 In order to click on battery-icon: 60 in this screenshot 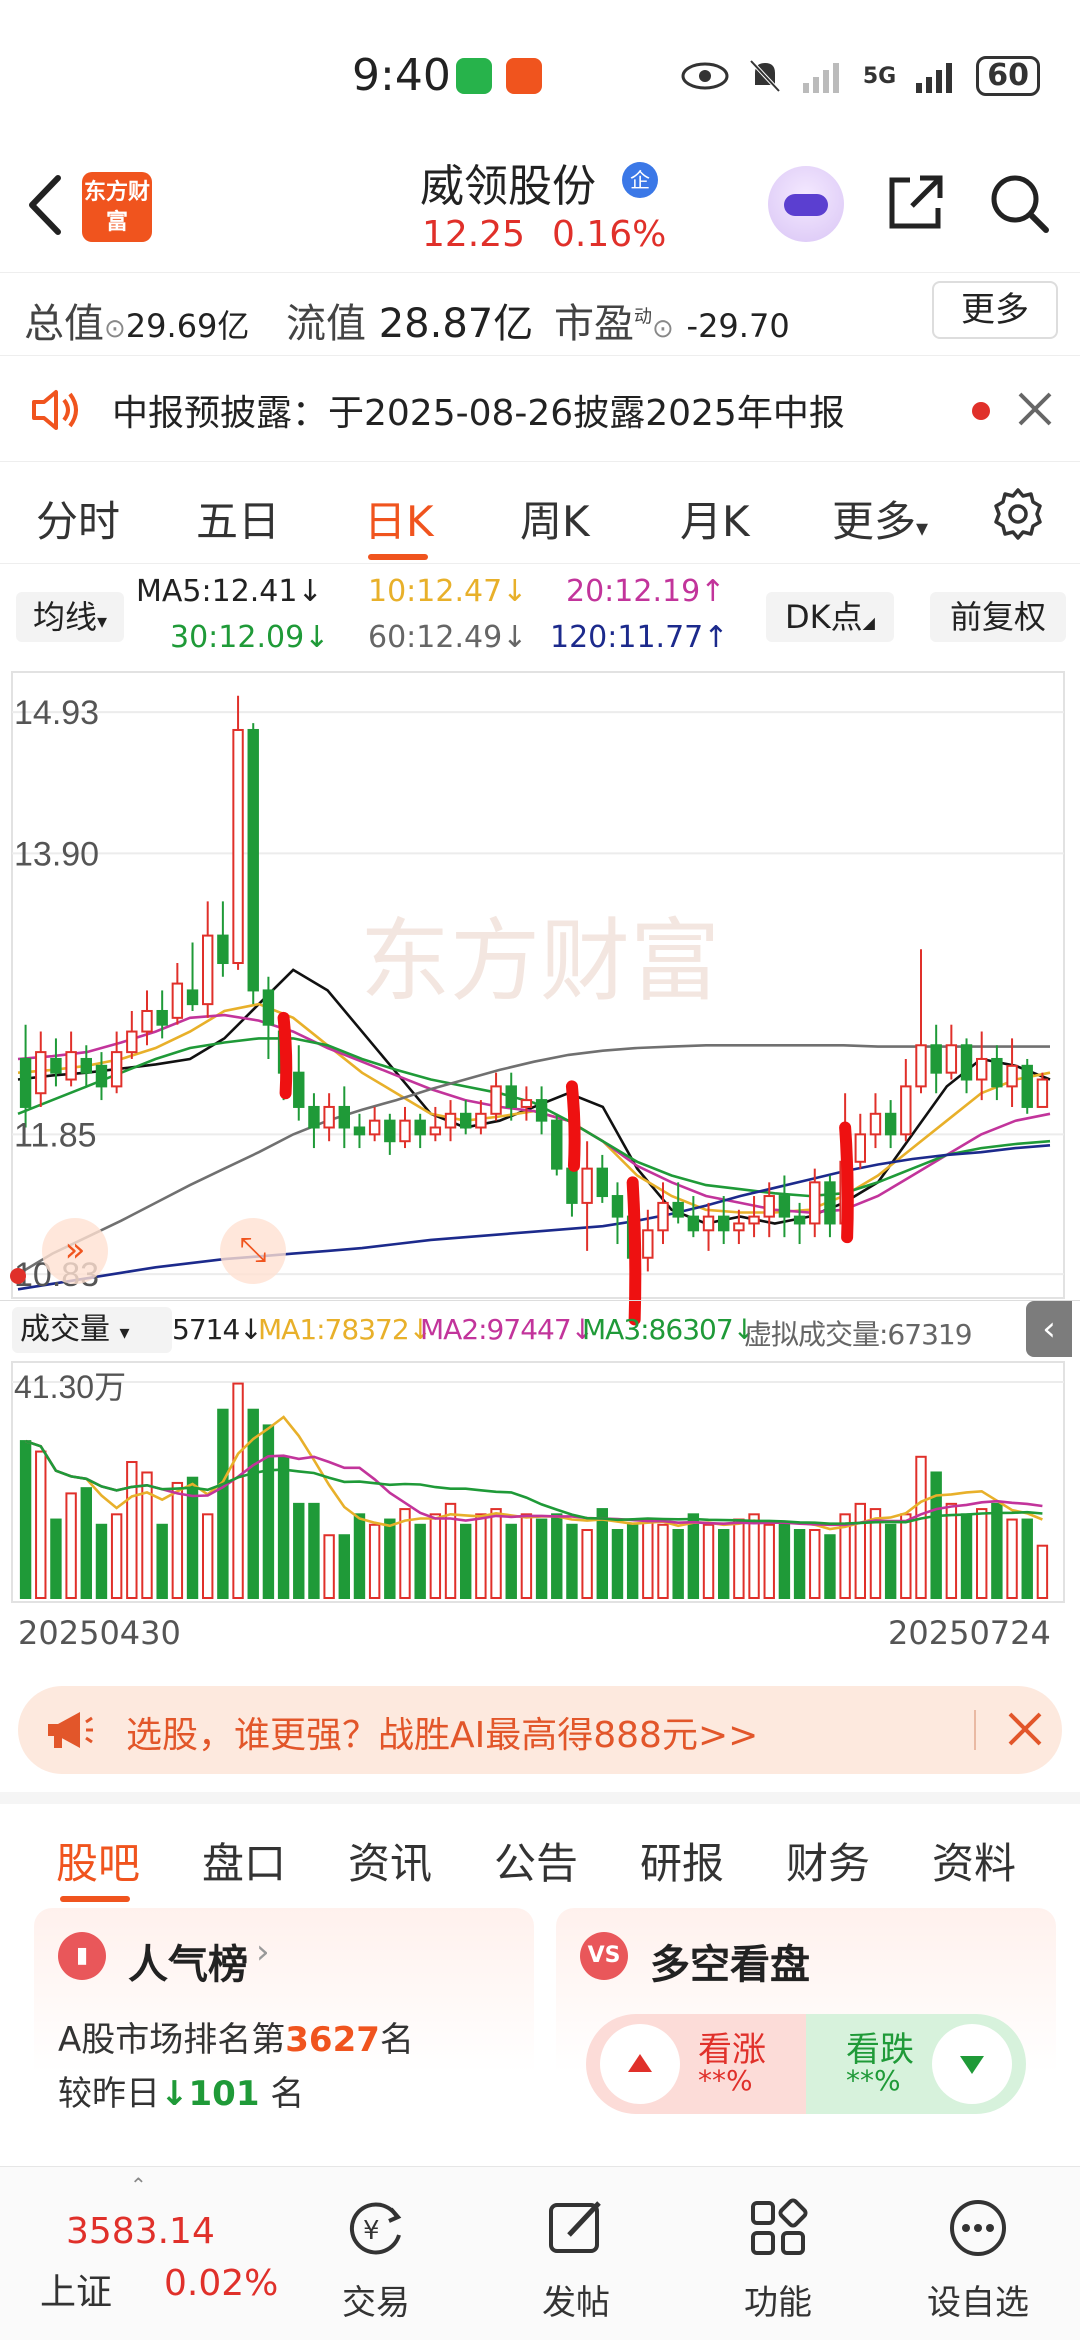, I will do `click(1008, 76)`.